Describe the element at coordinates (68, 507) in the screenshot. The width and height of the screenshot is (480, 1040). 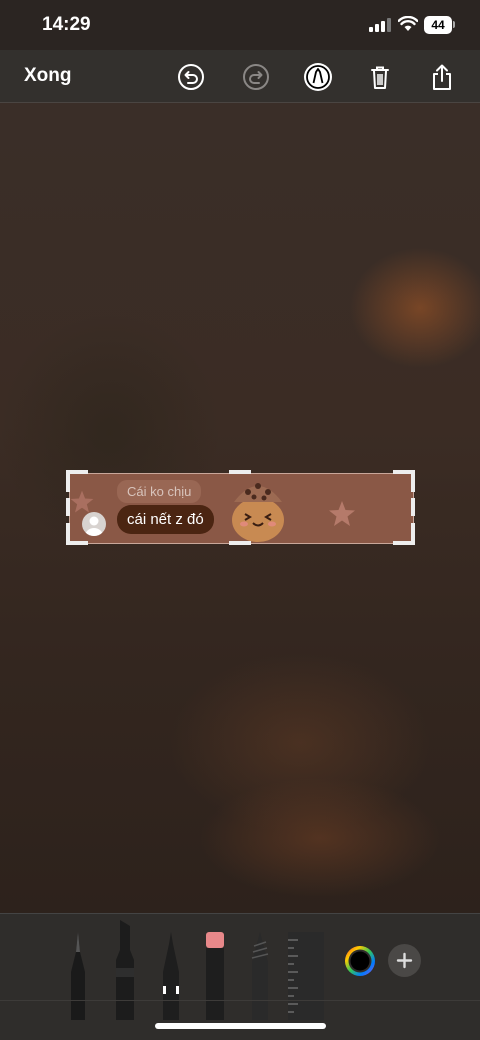
I see `crop-handle-left-center` at that location.